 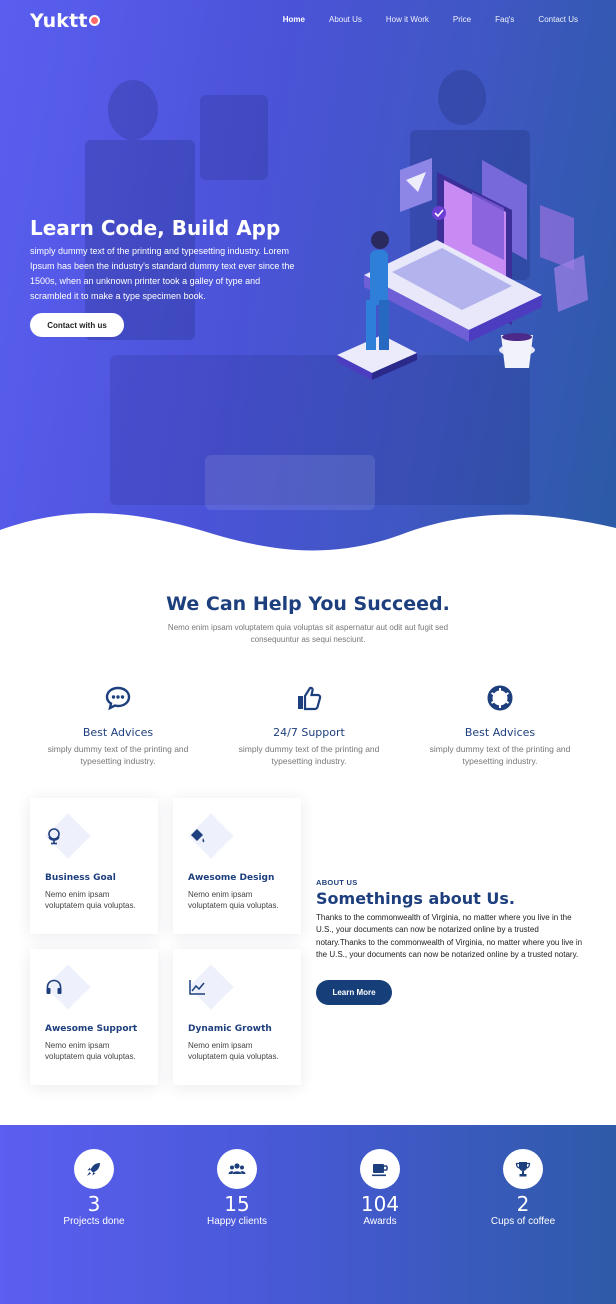 I want to click on line-chart-icon, so click(x=197, y=987).